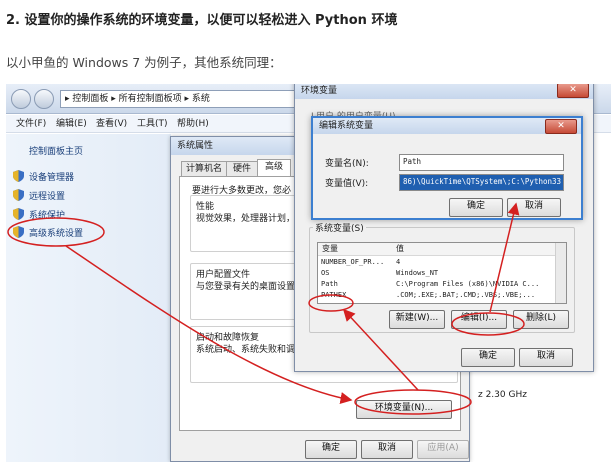  I want to click on article-intro: 以小甲鱼的 Windows 7 为例子，其他系统同理：, so click(144, 62).